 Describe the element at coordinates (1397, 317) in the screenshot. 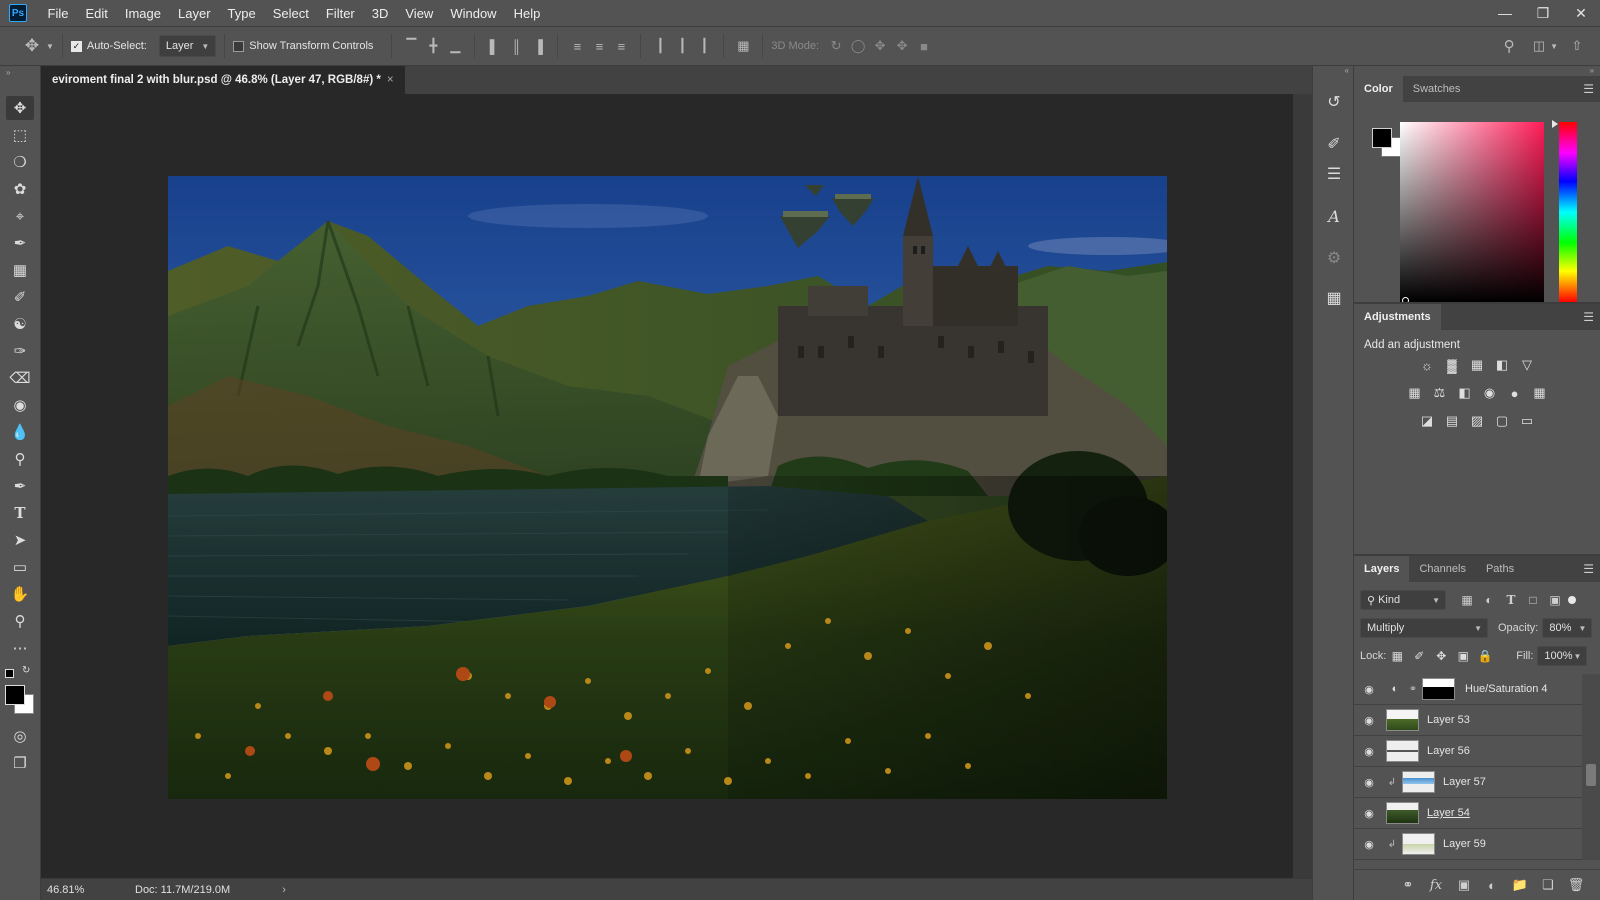

I see `tab-adjustments: Adjustments` at that location.